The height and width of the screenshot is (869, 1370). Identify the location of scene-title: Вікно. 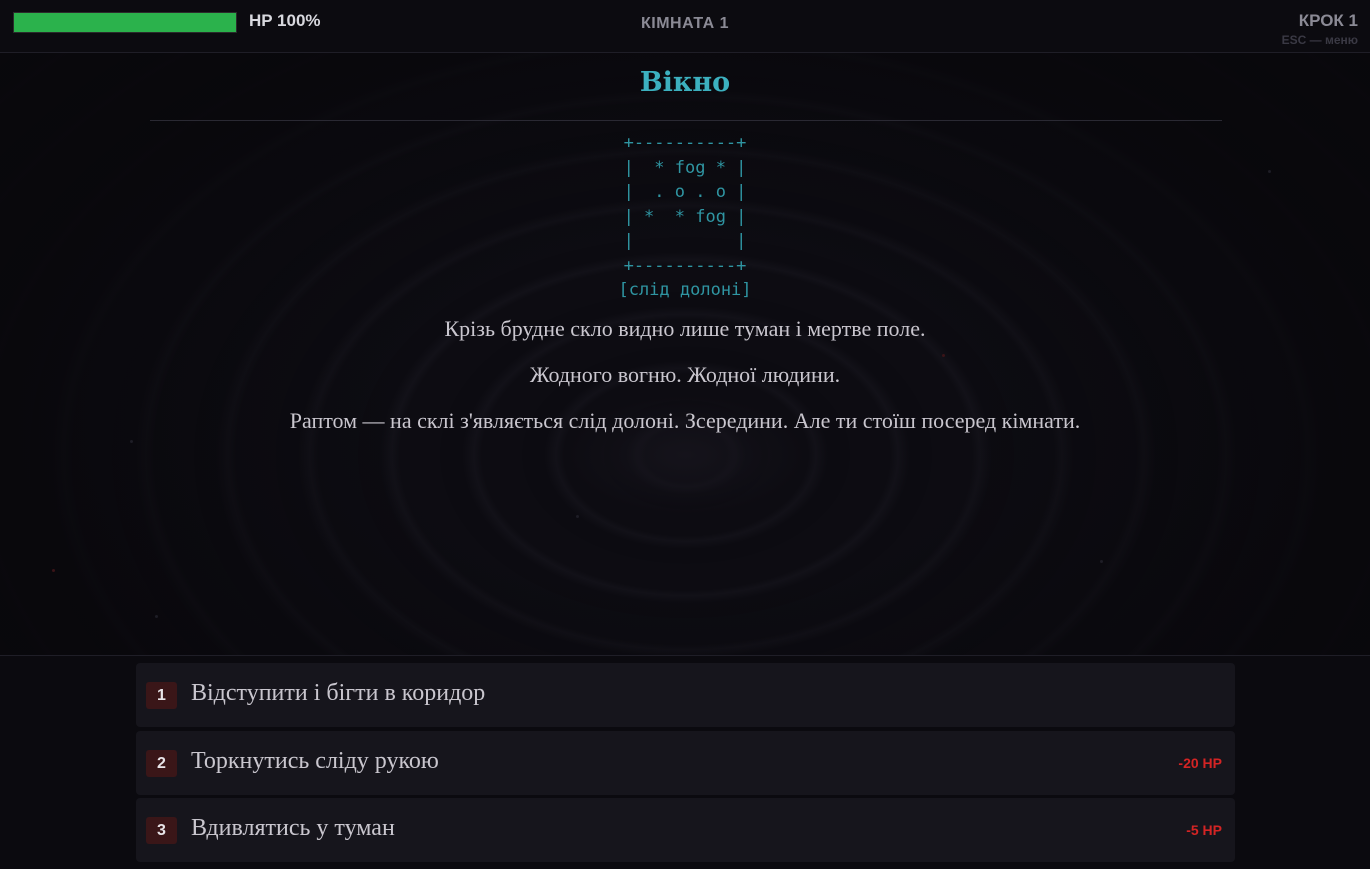
(685, 82).